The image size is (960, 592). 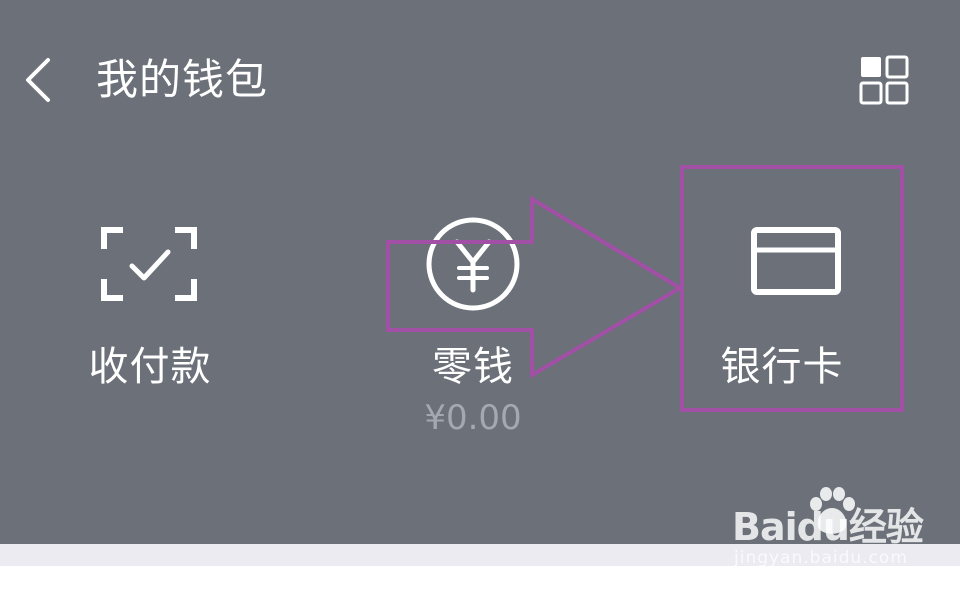 I want to click on grid-icon, so click(x=884, y=80).